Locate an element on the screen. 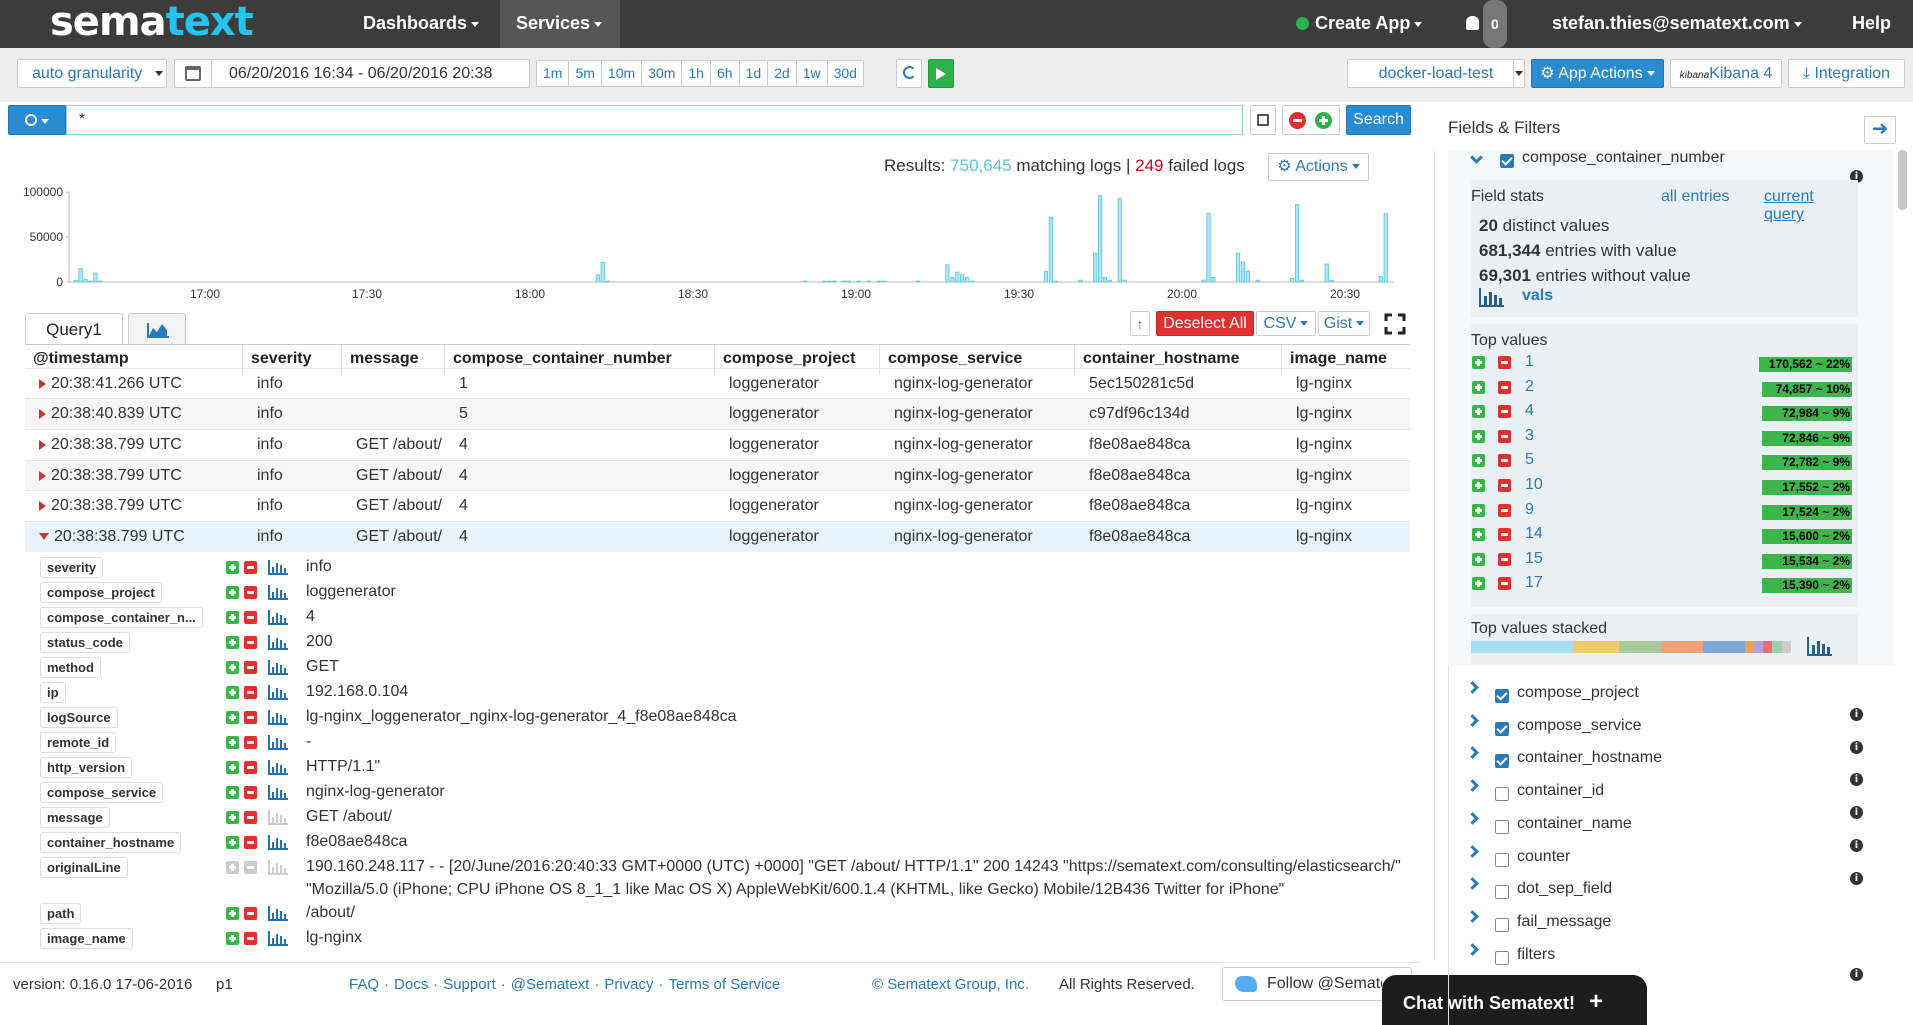  range-10m-button: 10m is located at coordinates (621, 73).